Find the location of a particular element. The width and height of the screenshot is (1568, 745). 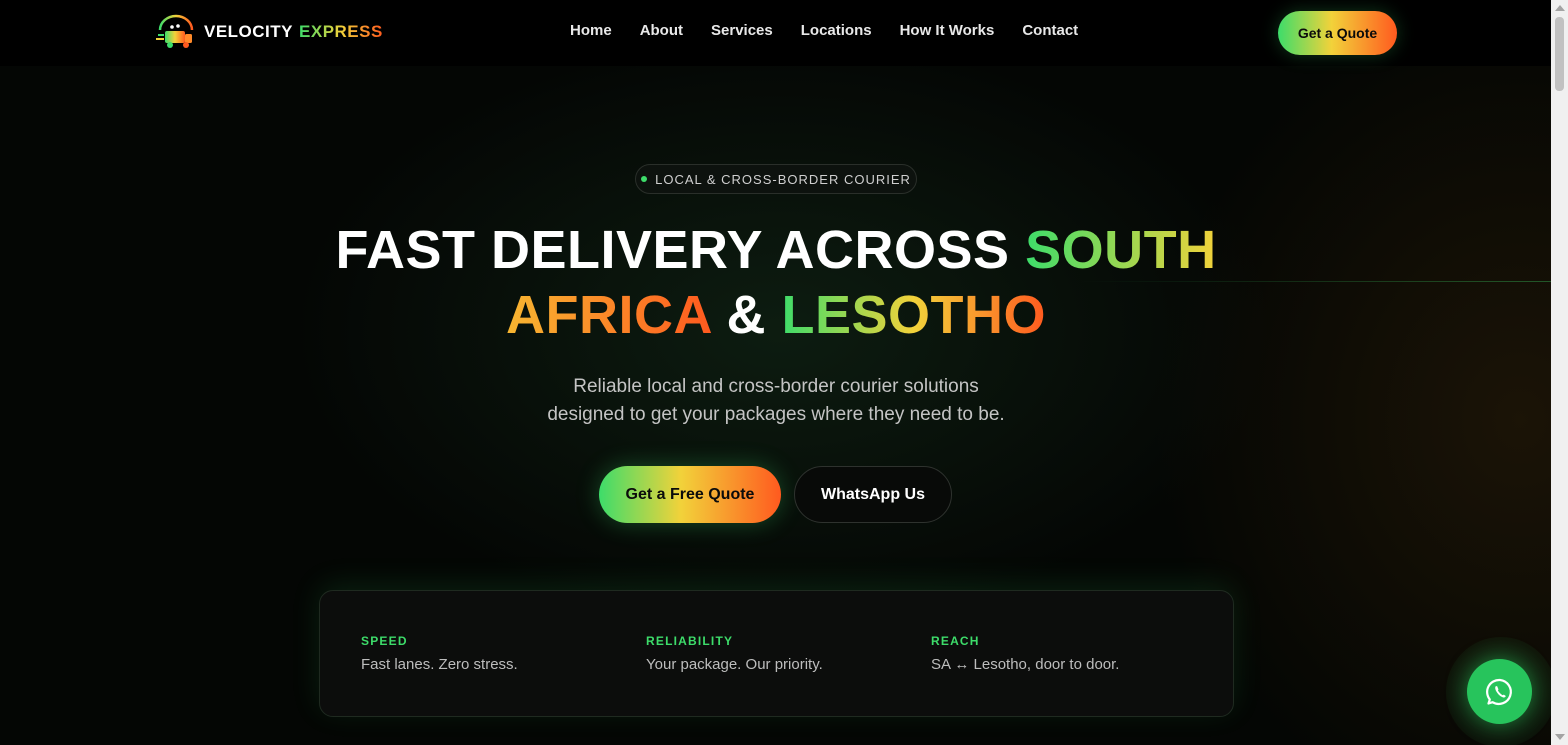

feature-reliability: RELIABILITY Your package. Our priority. is located at coordinates (734, 653).